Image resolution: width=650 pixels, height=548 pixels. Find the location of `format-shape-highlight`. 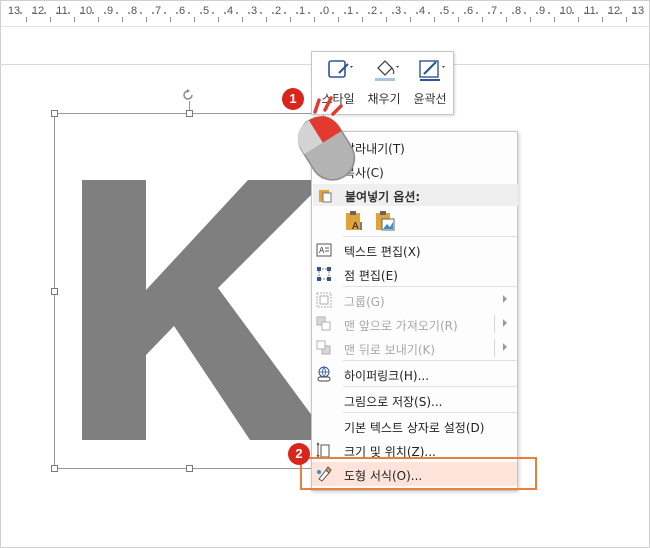

format-shape-highlight is located at coordinates (418, 473).